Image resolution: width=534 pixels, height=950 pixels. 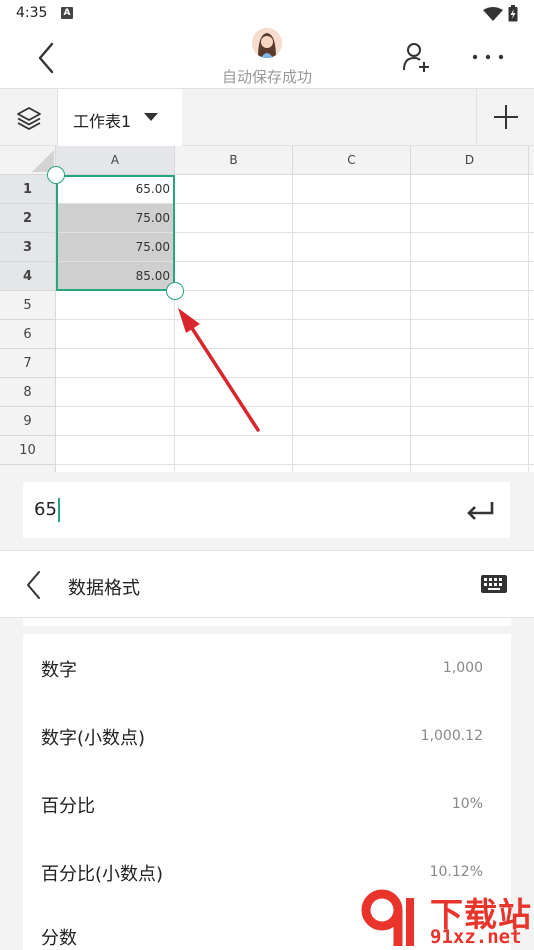 I want to click on cell-c7, so click(x=352, y=363).